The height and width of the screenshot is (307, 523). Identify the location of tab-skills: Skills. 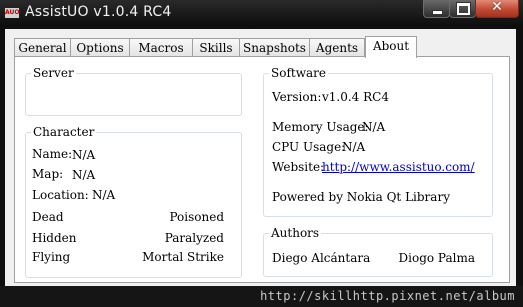
(216, 47).